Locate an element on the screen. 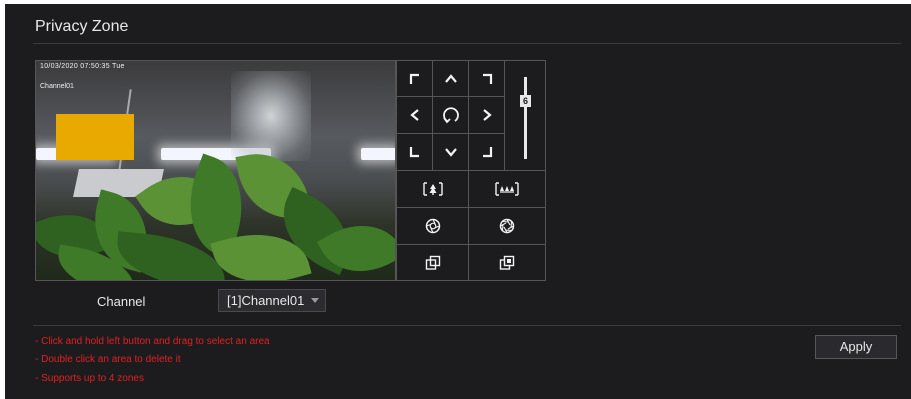  iris-close-icon is located at coordinates (507, 226).